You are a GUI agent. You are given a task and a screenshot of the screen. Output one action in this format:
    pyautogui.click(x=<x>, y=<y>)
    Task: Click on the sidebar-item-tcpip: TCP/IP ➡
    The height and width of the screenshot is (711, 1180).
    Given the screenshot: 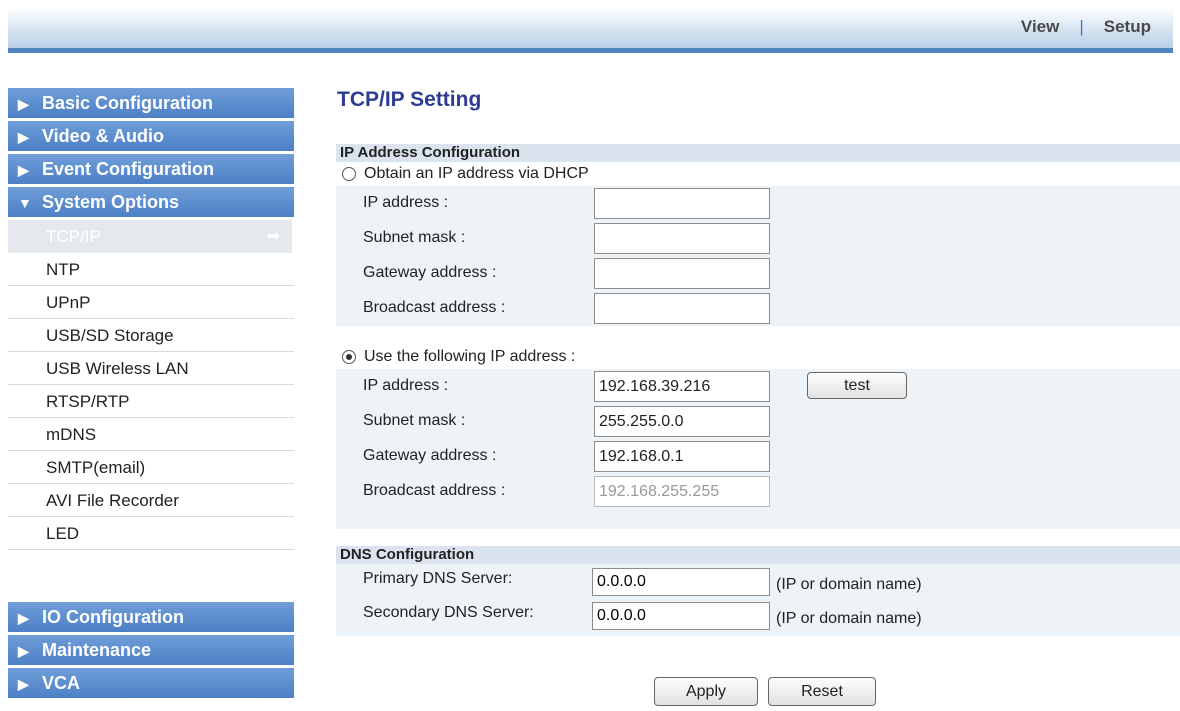 What is the action you would take?
    pyautogui.click(x=150, y=236)
    